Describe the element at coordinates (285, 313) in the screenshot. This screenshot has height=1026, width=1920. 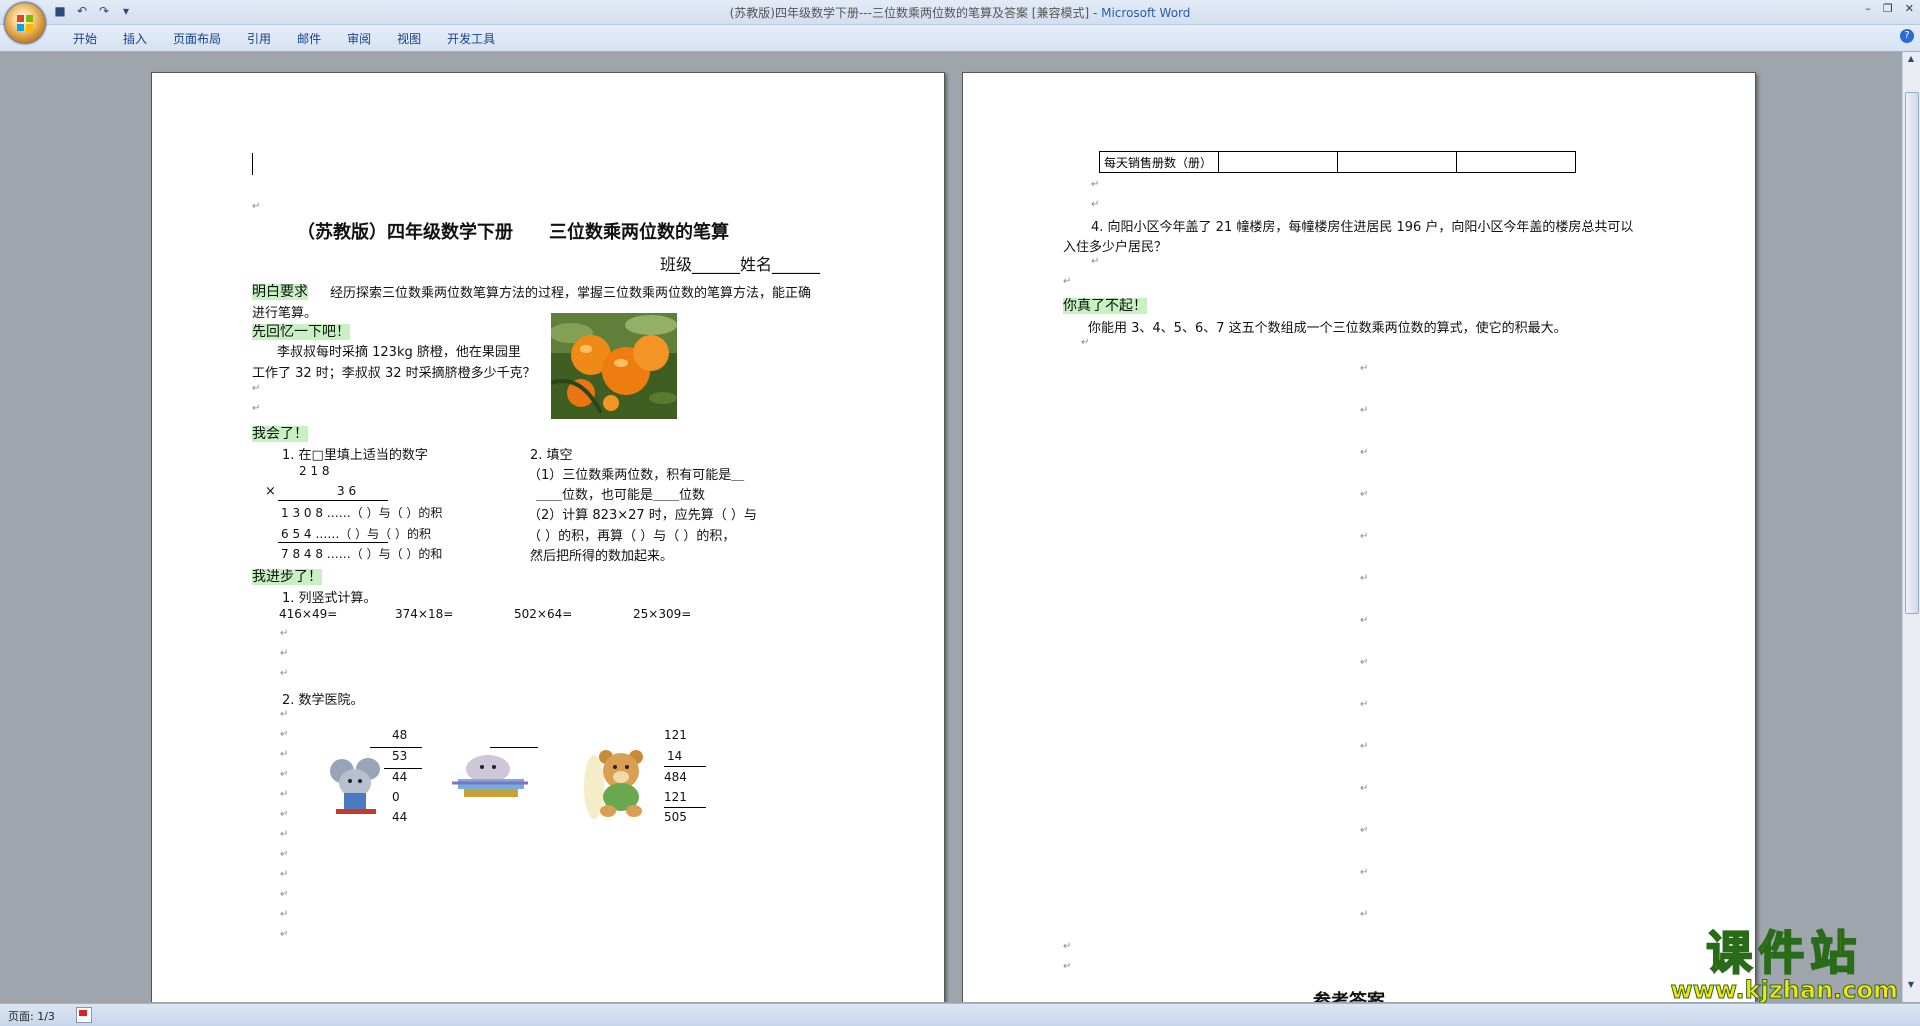
I see `requirement-text-2: 进行笔算。` at that location.